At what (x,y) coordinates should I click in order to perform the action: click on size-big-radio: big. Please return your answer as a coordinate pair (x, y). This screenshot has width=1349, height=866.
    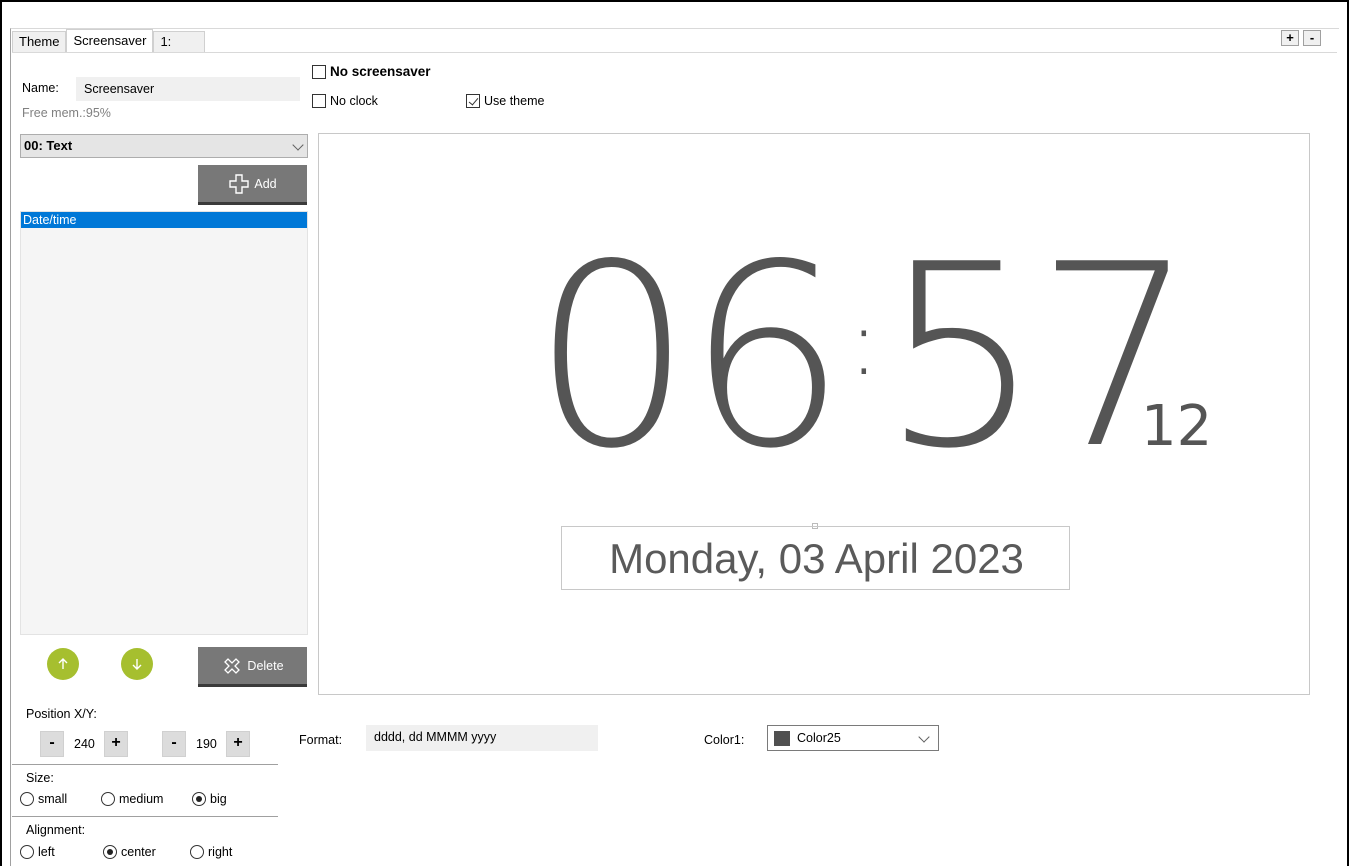
    Looking at the image, I should click on (209, 799).